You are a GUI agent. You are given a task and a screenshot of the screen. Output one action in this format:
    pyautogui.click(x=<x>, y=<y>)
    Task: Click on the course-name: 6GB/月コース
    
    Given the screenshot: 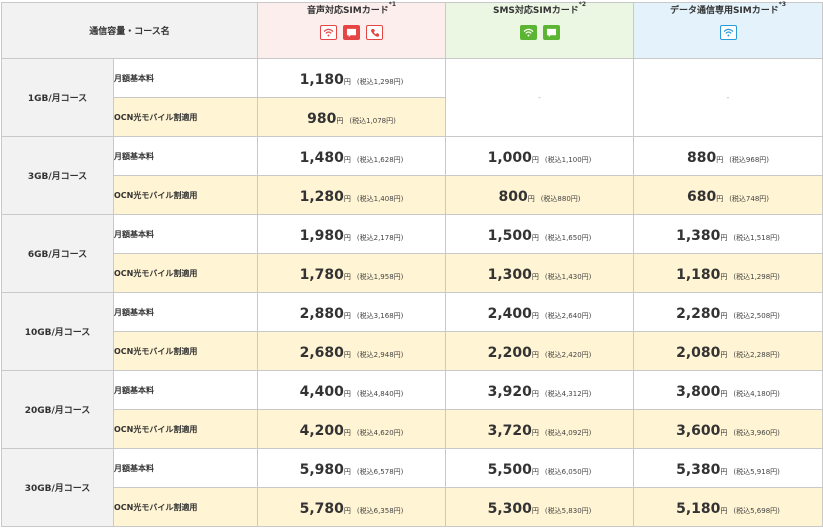 What is the action you would take?
    pyautogui.click(x=57, y=253)
    